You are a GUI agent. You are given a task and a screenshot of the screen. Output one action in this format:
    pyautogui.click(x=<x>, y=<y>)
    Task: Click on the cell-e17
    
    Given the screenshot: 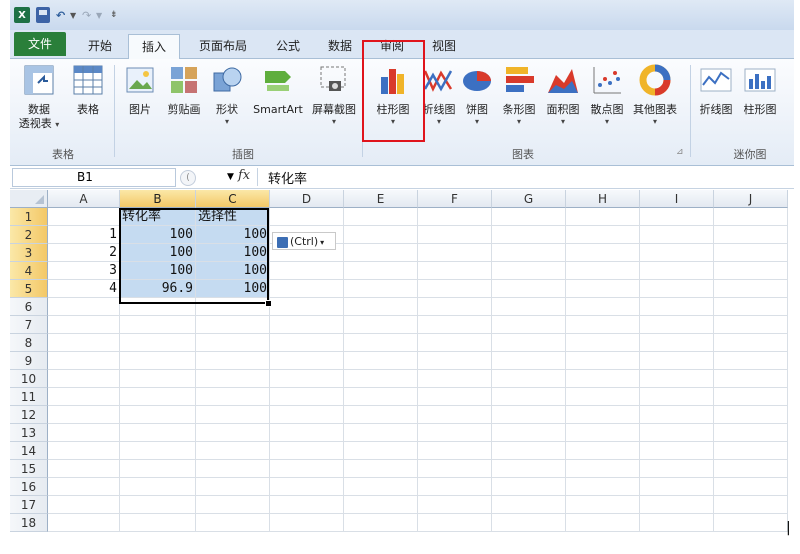 What is the action you would take?
    pyautogui.click(x=381, y=505)
    